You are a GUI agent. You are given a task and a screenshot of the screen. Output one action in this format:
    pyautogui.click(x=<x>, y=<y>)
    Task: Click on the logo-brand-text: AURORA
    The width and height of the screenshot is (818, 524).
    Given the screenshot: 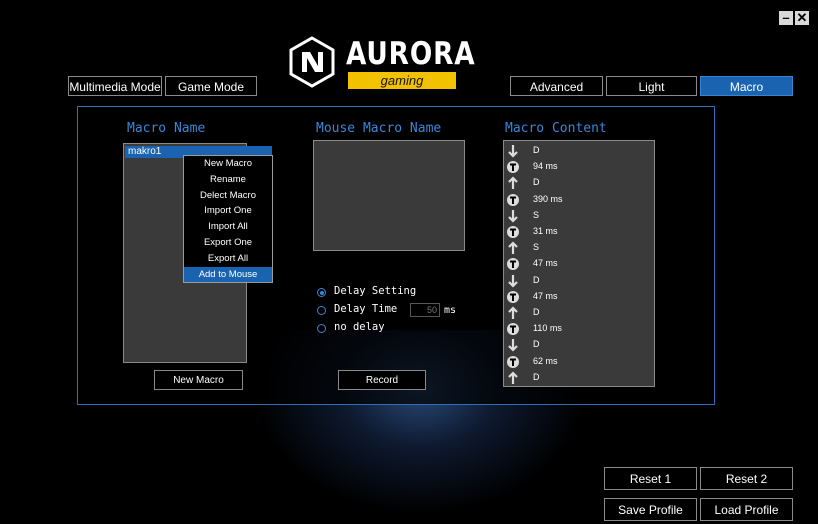 What is the action you would take?
    pyautogui.click(x=411, y=54)
    